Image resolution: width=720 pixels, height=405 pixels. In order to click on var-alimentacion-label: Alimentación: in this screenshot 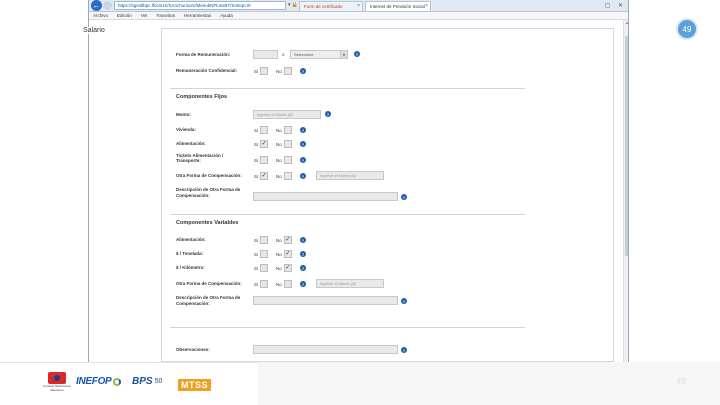, I will do `click(191, 239)`.